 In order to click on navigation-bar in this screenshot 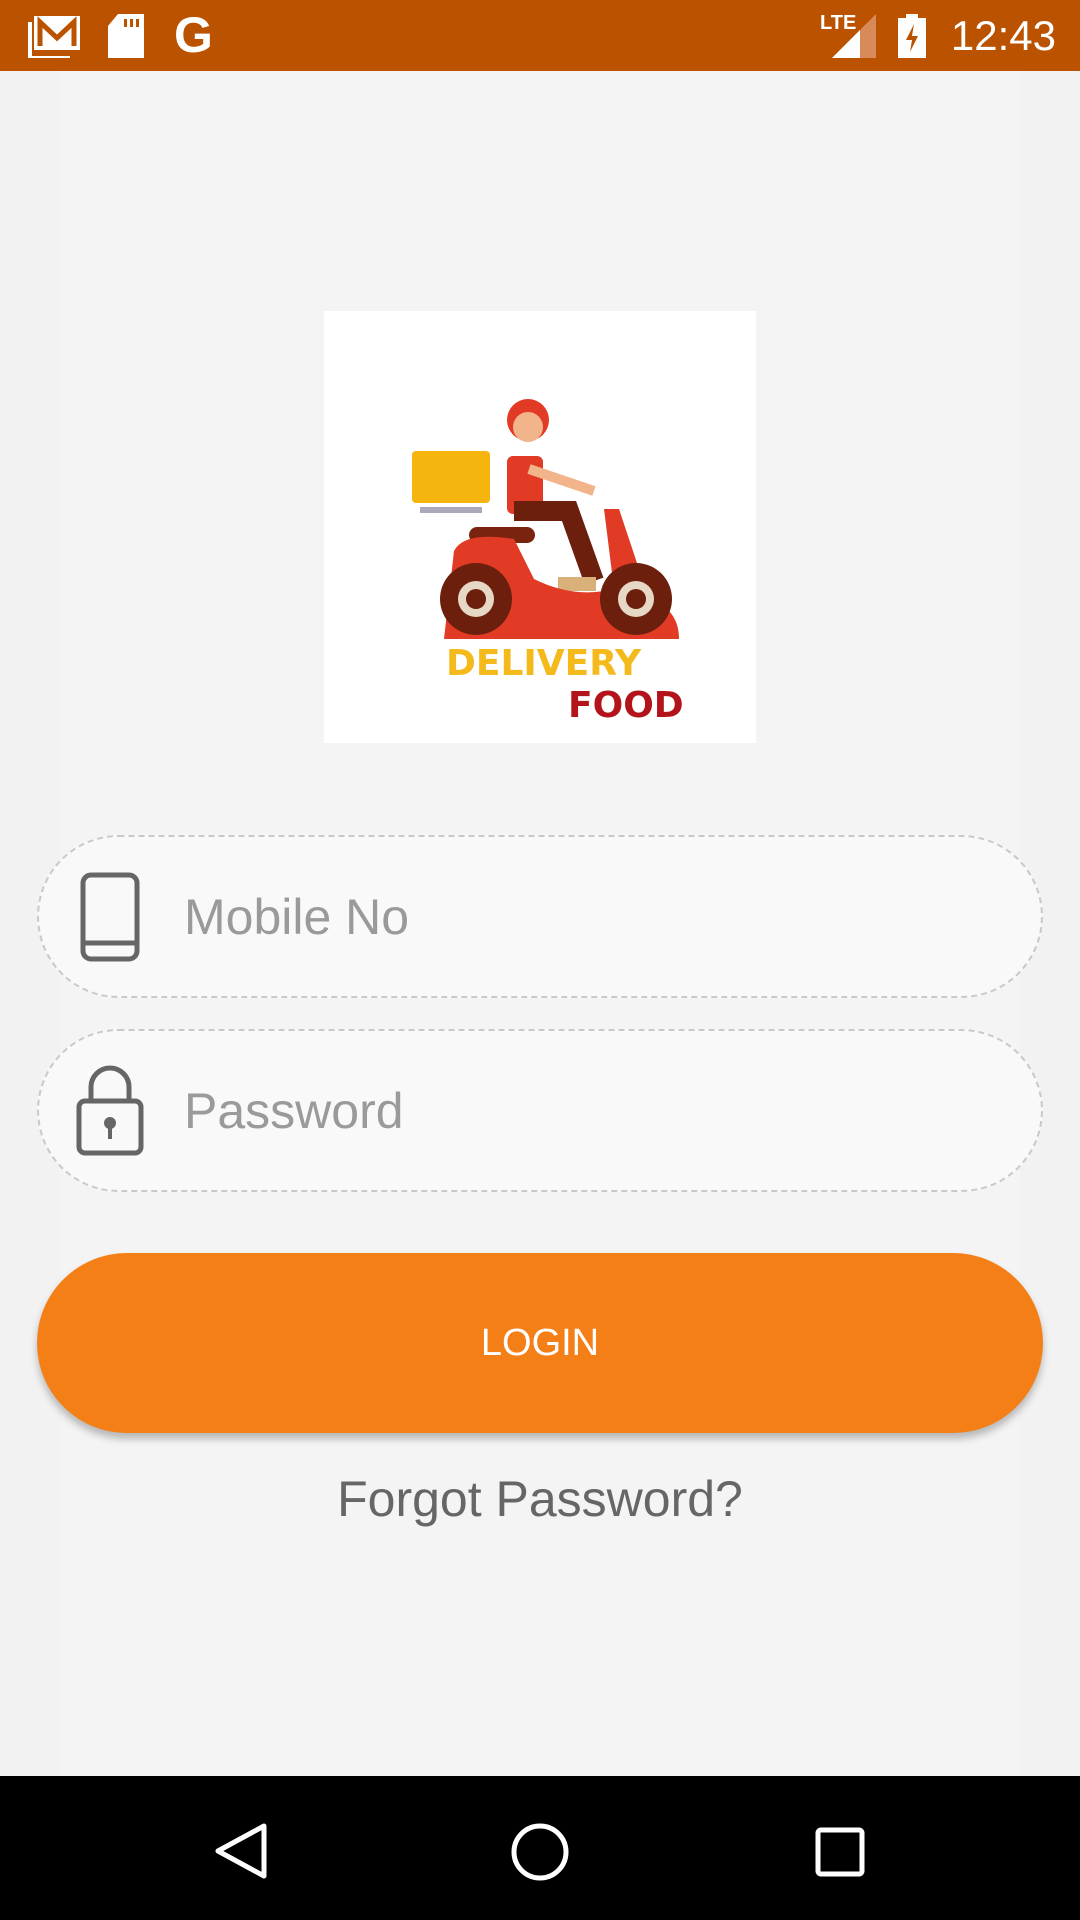, I will do `click(540, 1848)`.